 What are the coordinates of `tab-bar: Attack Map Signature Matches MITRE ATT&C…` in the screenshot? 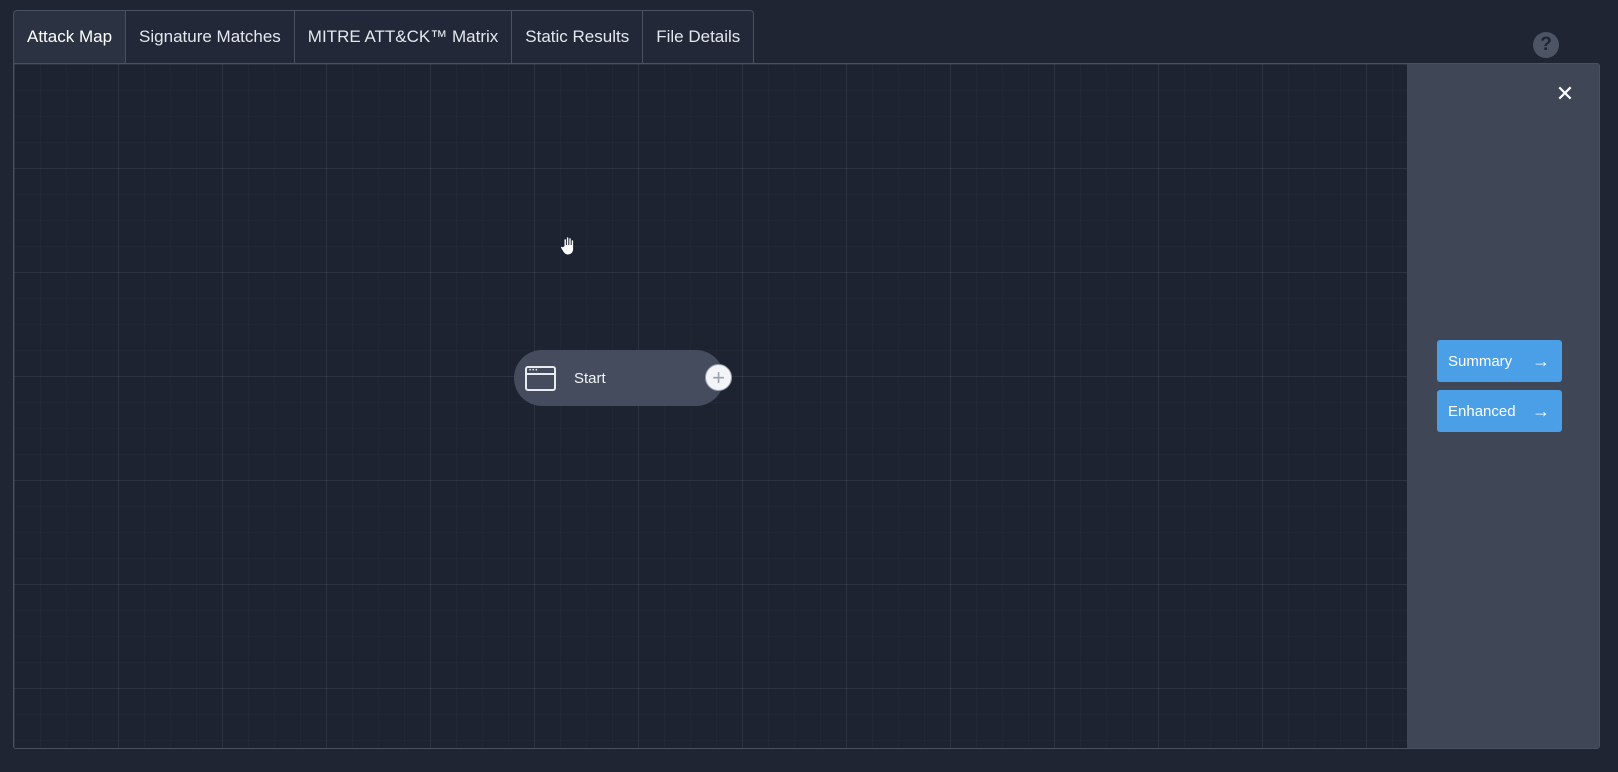 It's located at (384, 36).